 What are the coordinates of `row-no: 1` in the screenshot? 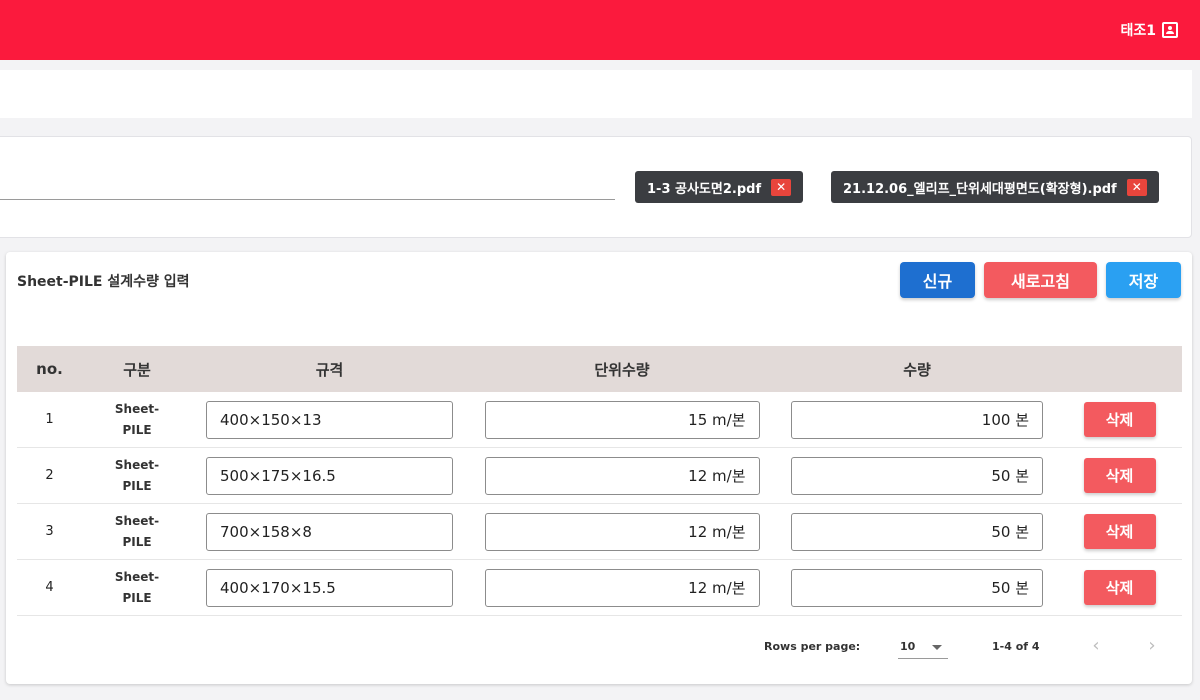 It's located at (49, 420).